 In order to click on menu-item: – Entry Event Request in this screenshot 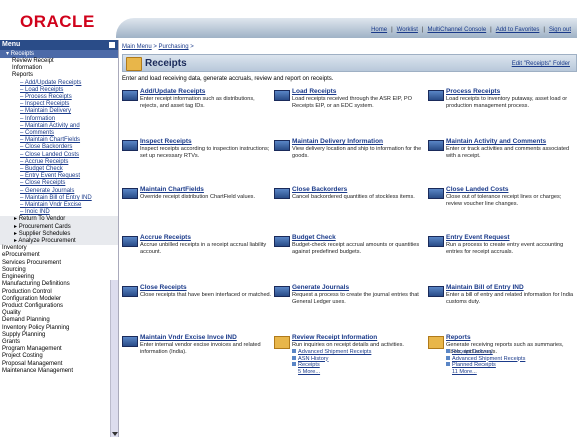, I will do `click(59, 176)`.